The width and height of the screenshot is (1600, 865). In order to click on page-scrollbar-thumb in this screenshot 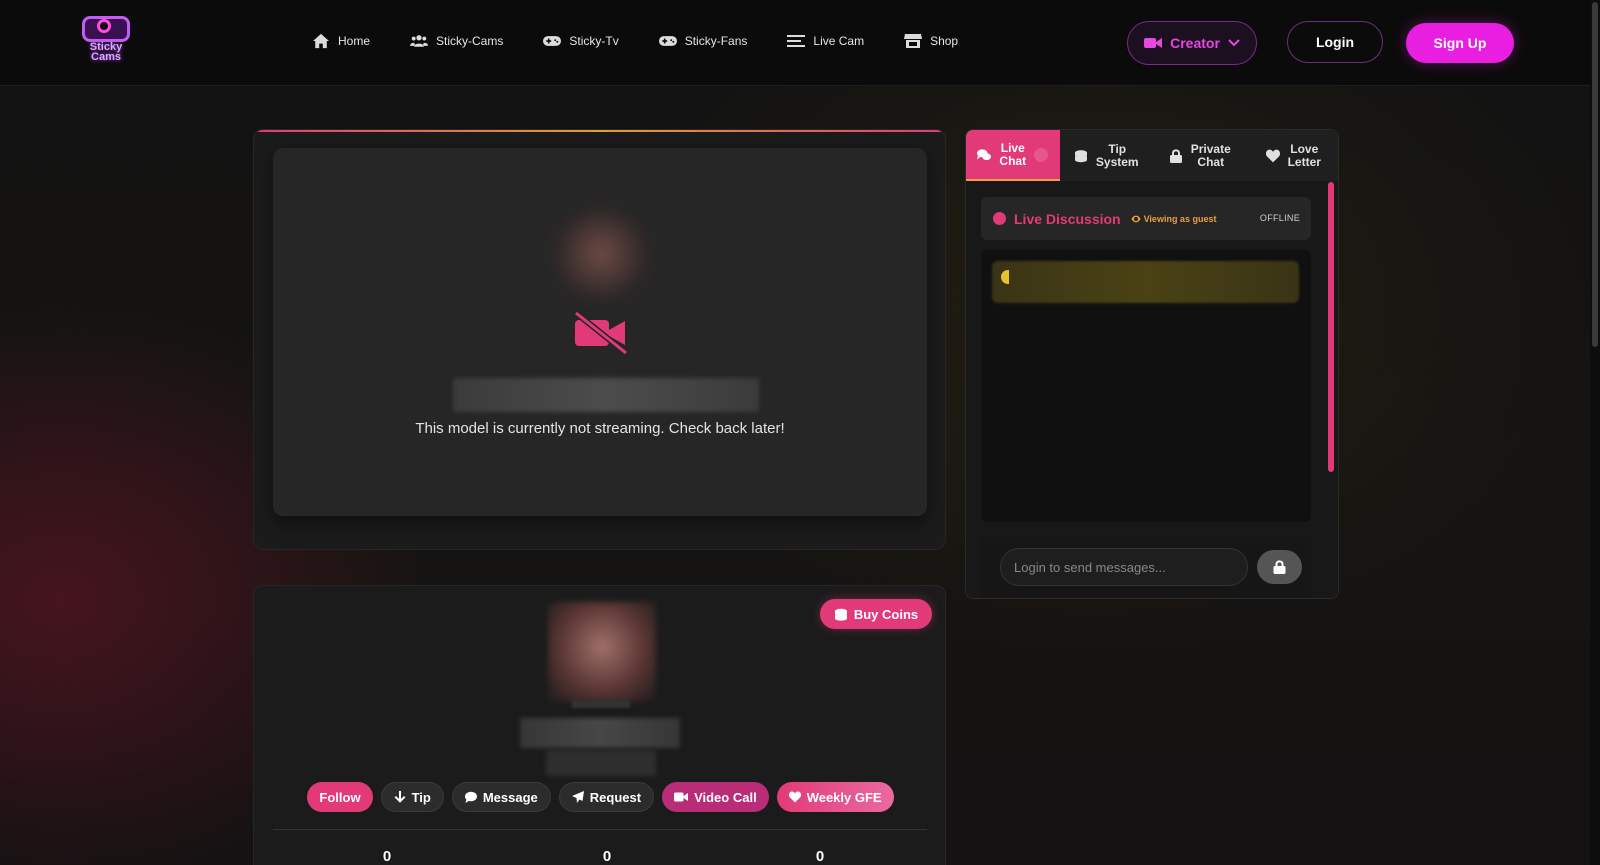, I will do `click(1595, 174)`.